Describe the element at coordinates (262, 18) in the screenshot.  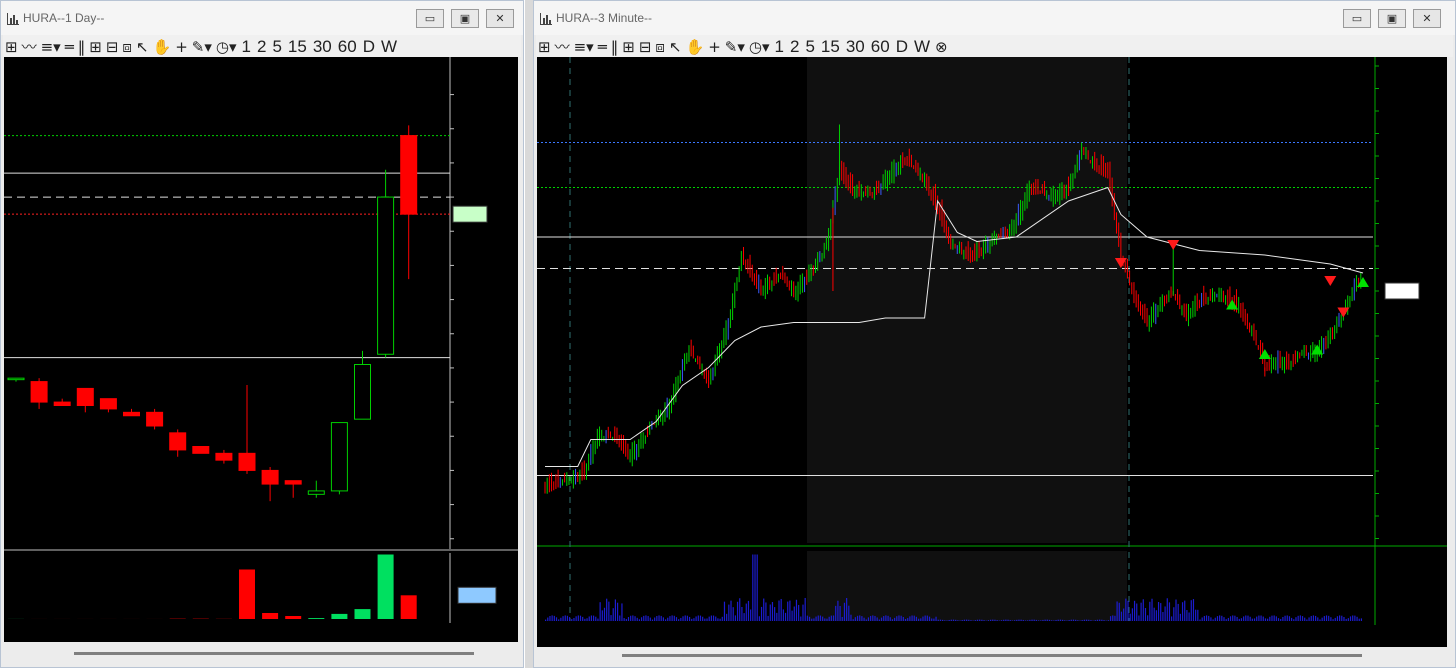
I see `title-bar: HURA--1 Day-- ▭ ▣ ✕` at that location.